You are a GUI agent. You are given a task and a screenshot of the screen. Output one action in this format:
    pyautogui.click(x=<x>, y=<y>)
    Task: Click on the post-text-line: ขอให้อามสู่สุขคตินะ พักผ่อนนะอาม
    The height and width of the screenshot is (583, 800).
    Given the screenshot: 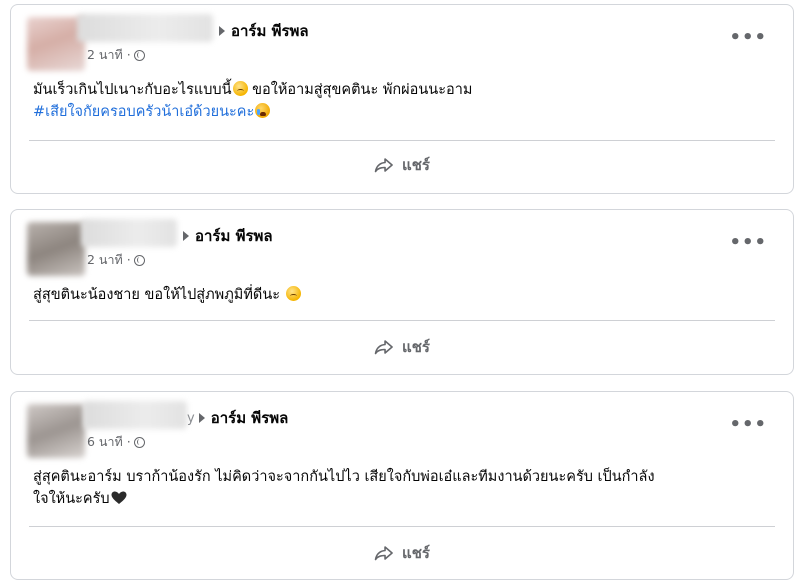 What is the action you would take?
    pyautogui.click(x=360, y=90)
    